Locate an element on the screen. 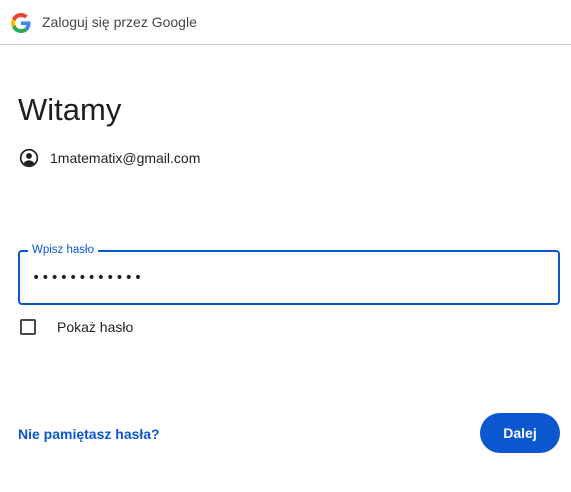 The height and width of the screenshot is (492, 571). google-g-icon is located at coordinates (21, 23).